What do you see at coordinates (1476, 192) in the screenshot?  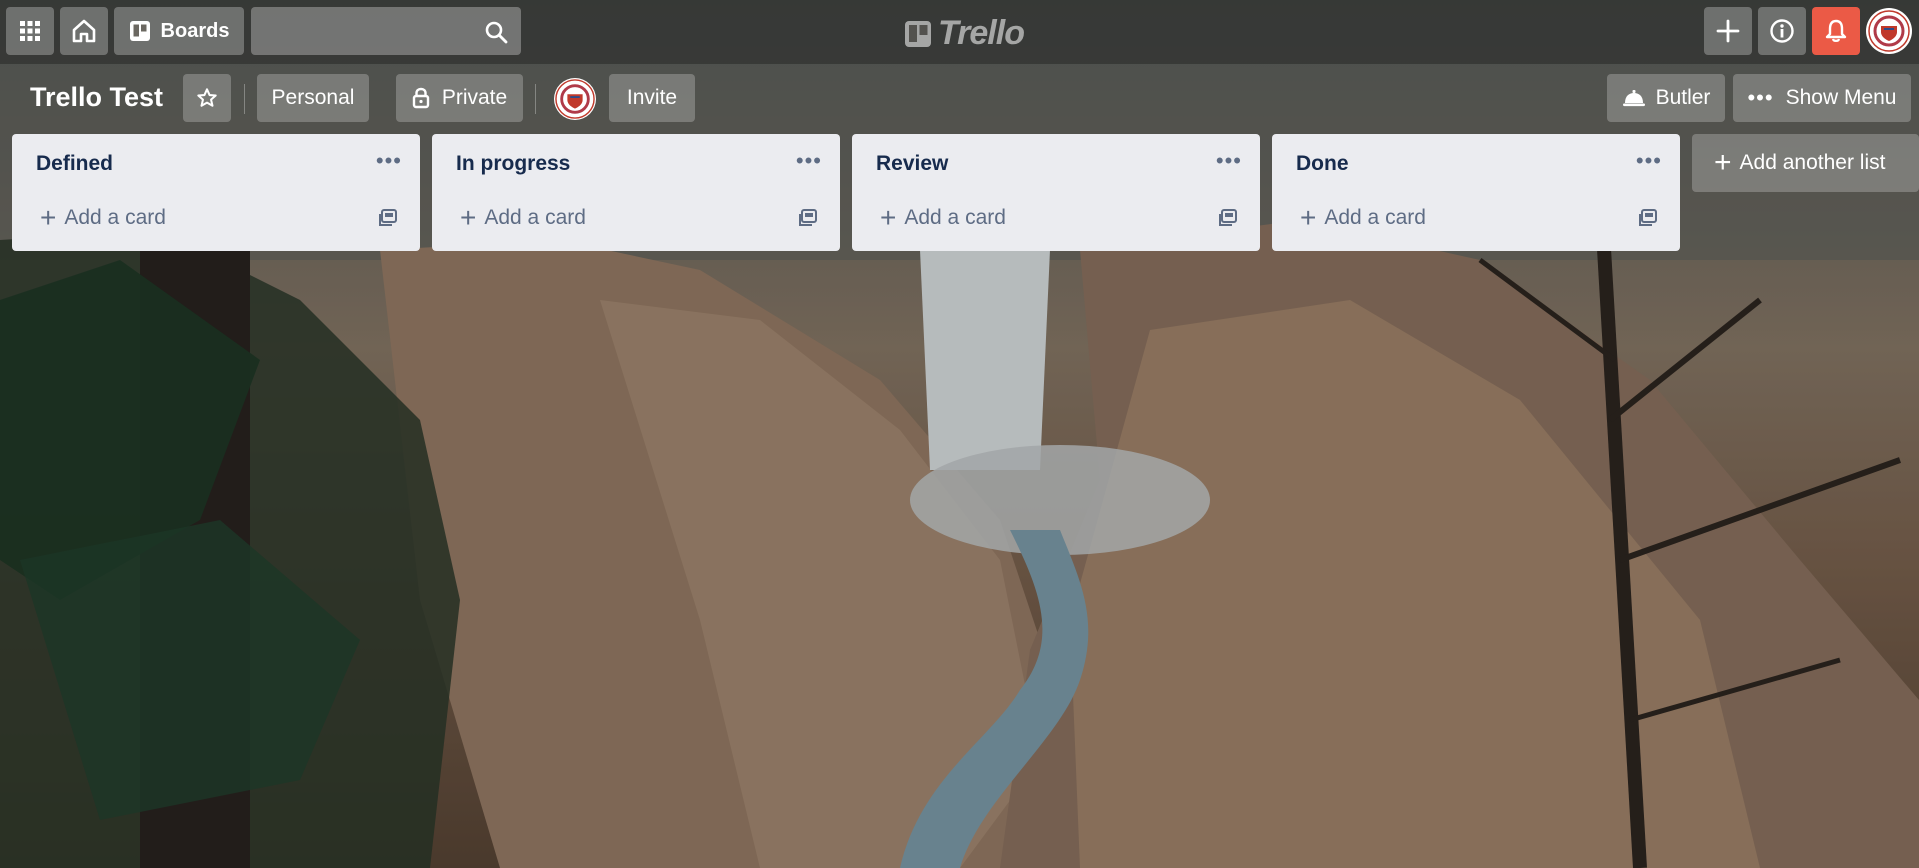 I see `list-column: Done ••• + Add a card` at bounding box center [1476, 192].